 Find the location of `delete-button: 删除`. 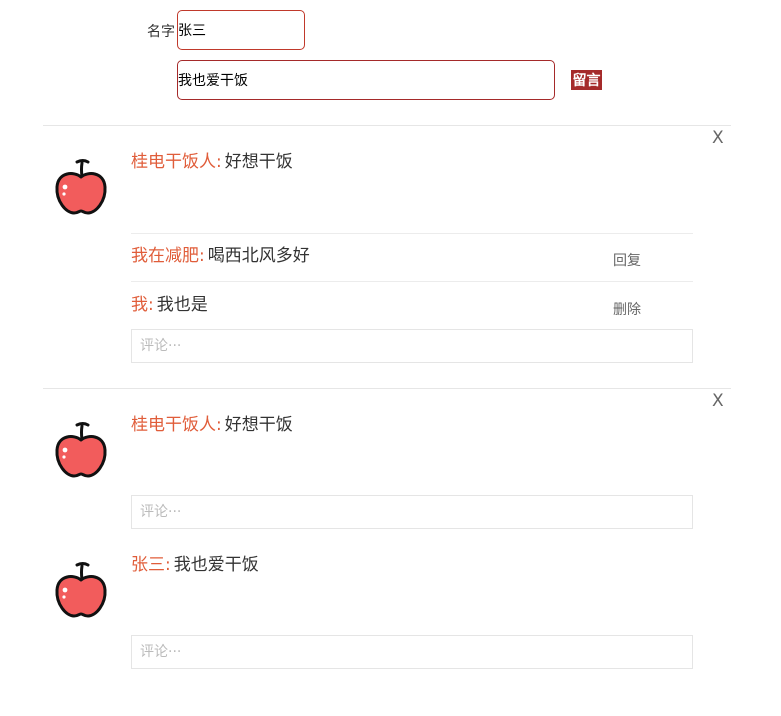

delete-button: 删除 is located at coordinates (627, 309).